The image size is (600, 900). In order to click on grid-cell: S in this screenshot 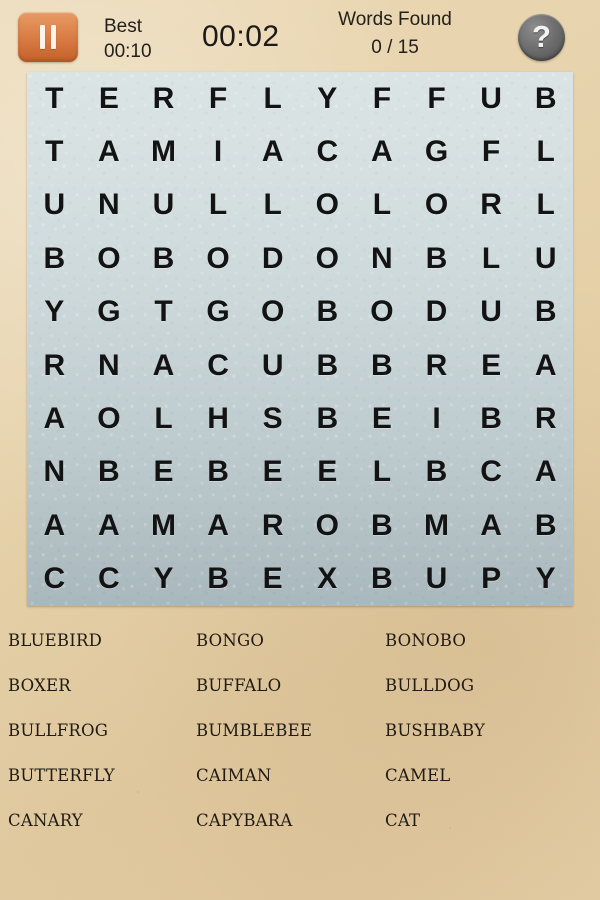, I will do `click(272, 418)`.